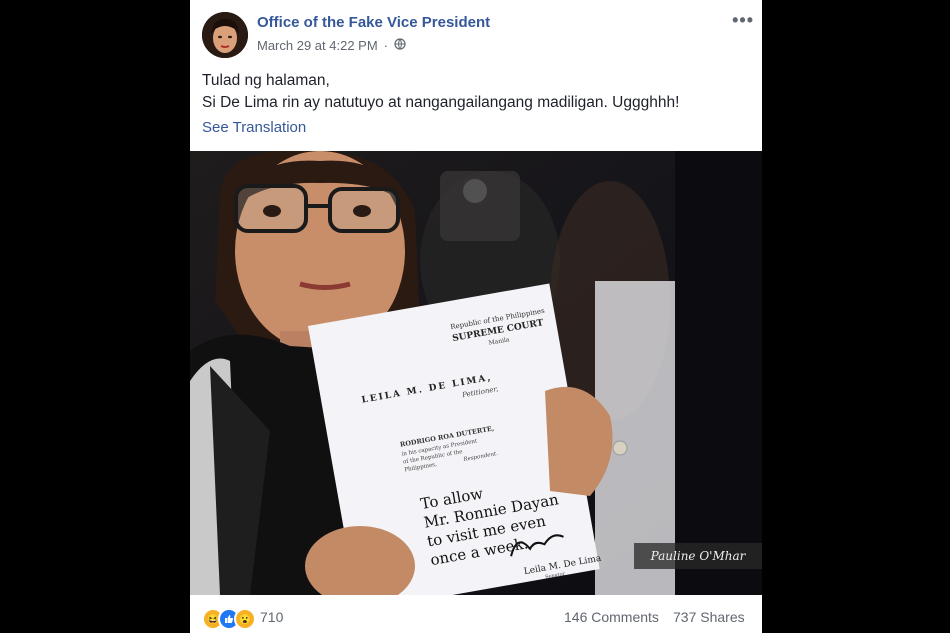  What do you see at coordinates (698, 556) in the screenshot?
I see `photo-watermark: Pauline O'Mhar` at bounding box center [698, 556].